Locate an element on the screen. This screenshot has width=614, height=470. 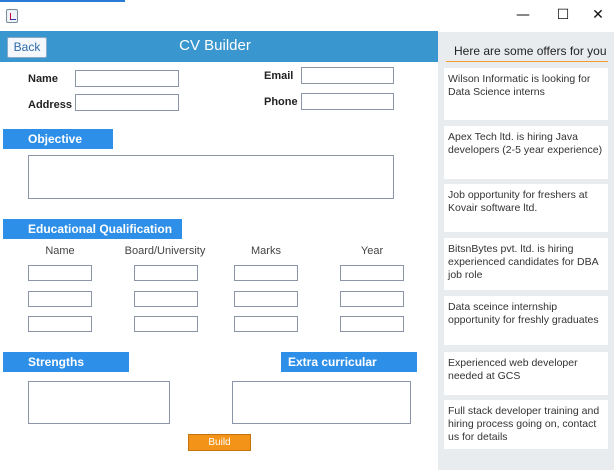
phone-field is located at coordinates (347, 101).